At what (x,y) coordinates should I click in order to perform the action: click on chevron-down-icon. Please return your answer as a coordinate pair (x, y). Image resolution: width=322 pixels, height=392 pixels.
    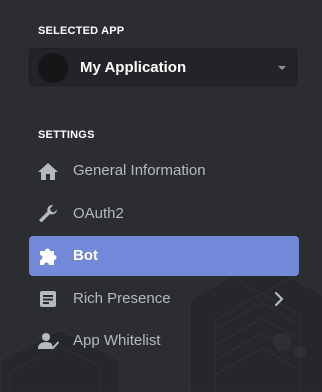
    Looking at the image, I should click on (282, 68).